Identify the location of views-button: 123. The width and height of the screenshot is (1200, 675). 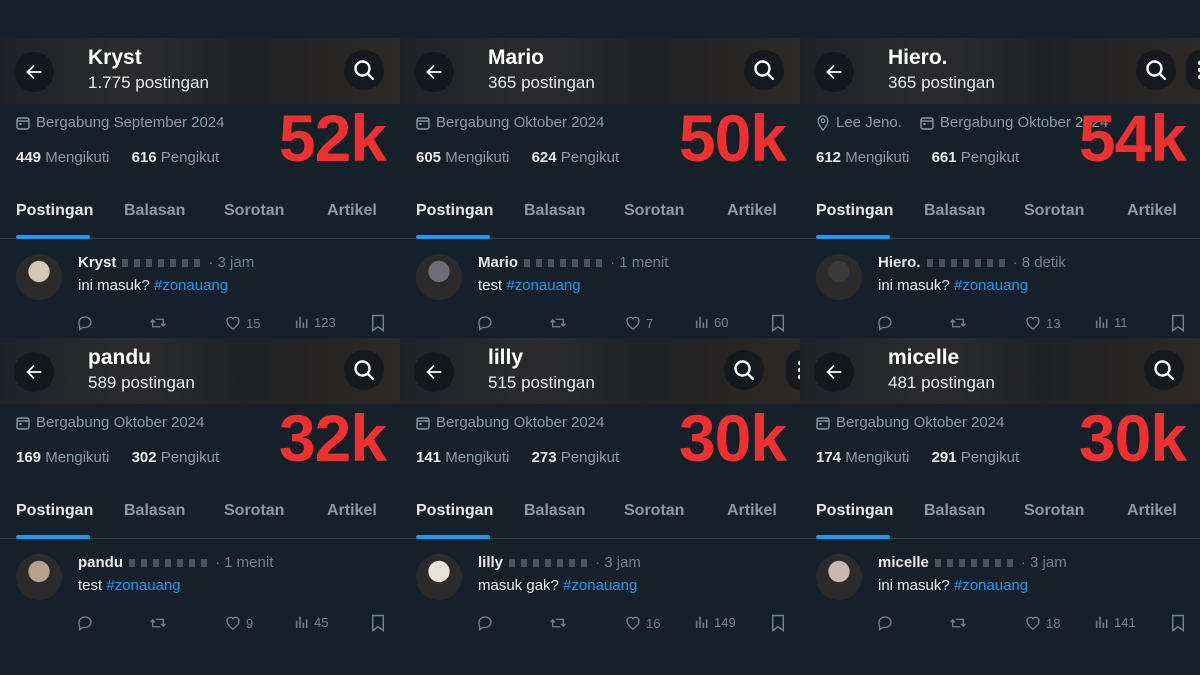
(315, 322).